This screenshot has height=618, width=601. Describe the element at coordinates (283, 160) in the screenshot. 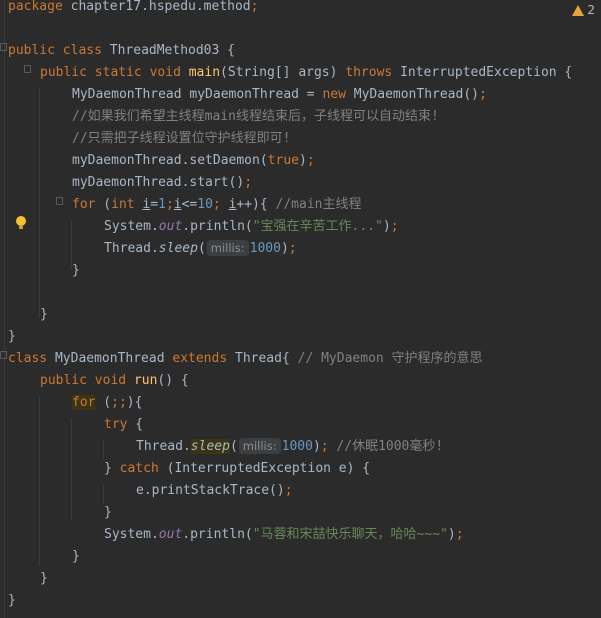

I see `keyword: true` at that location.